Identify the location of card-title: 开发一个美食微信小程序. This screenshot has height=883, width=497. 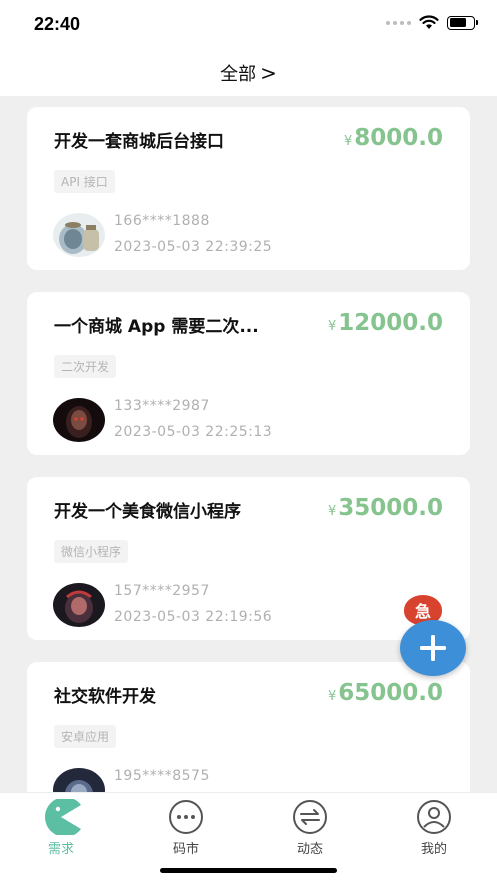
(147, 512).